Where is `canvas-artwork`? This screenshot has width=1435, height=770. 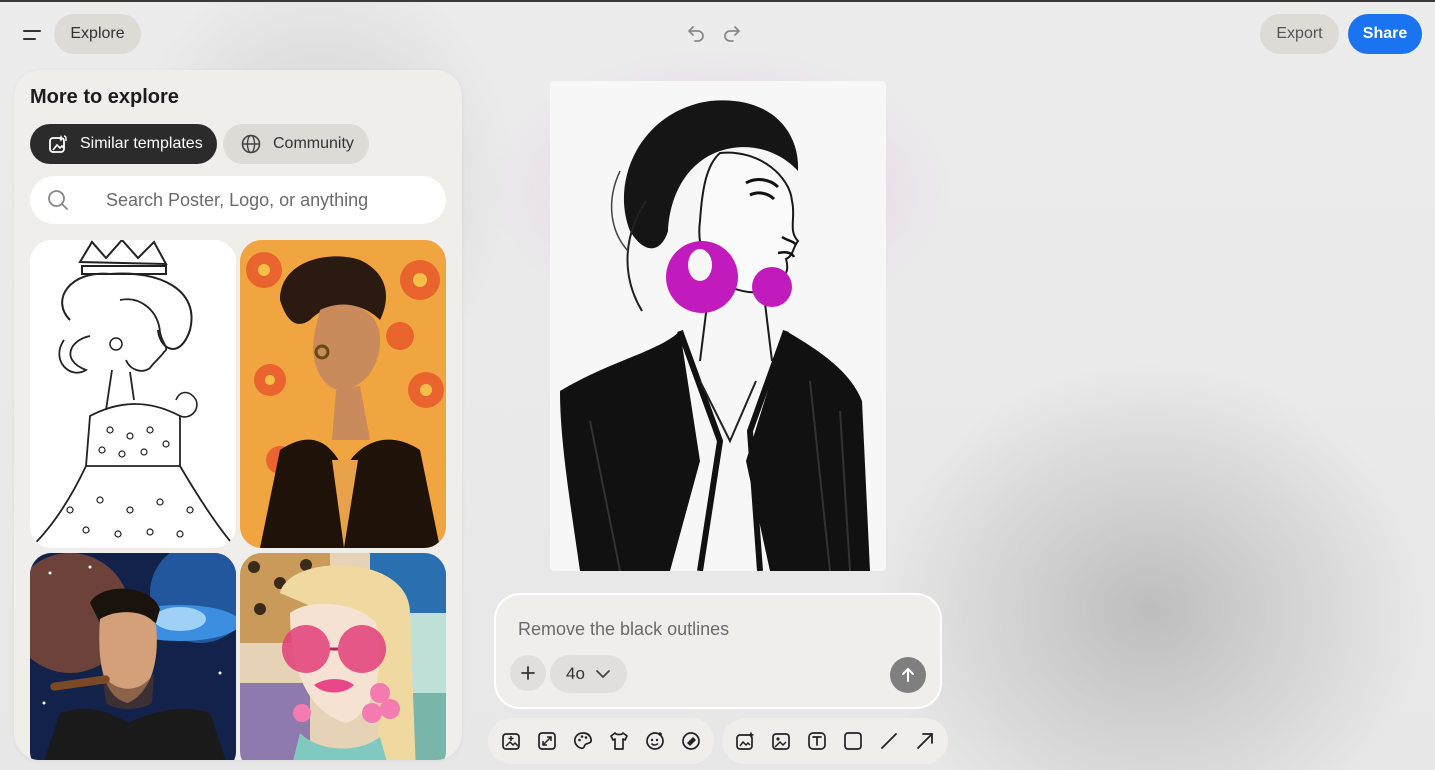
canvas-artwork is located at coordinates (718, 326).